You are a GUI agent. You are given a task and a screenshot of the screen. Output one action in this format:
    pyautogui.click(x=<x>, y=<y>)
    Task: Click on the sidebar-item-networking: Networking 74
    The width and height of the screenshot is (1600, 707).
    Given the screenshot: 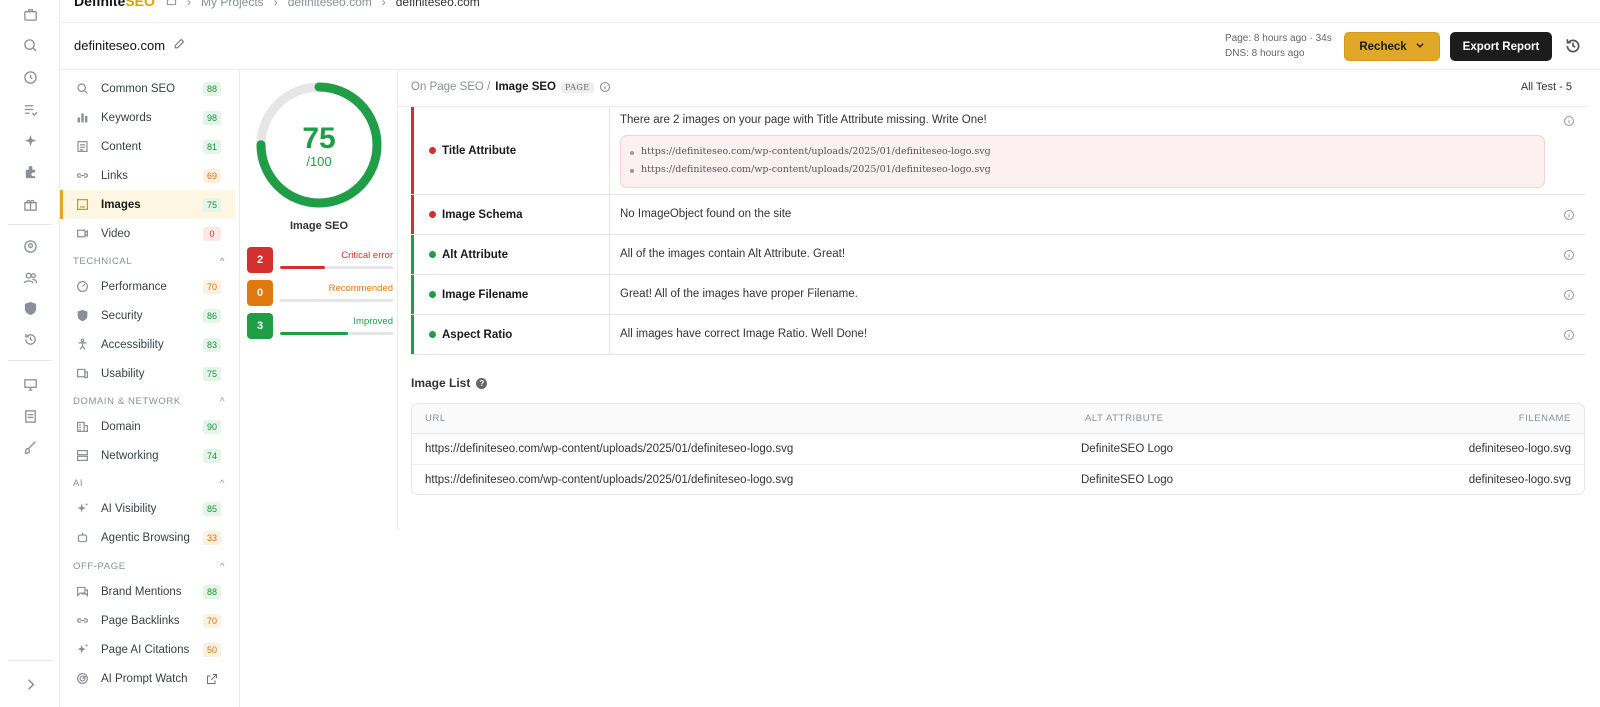 What is the action you would take?
    pyautogui.click(x=147, y=455)
    